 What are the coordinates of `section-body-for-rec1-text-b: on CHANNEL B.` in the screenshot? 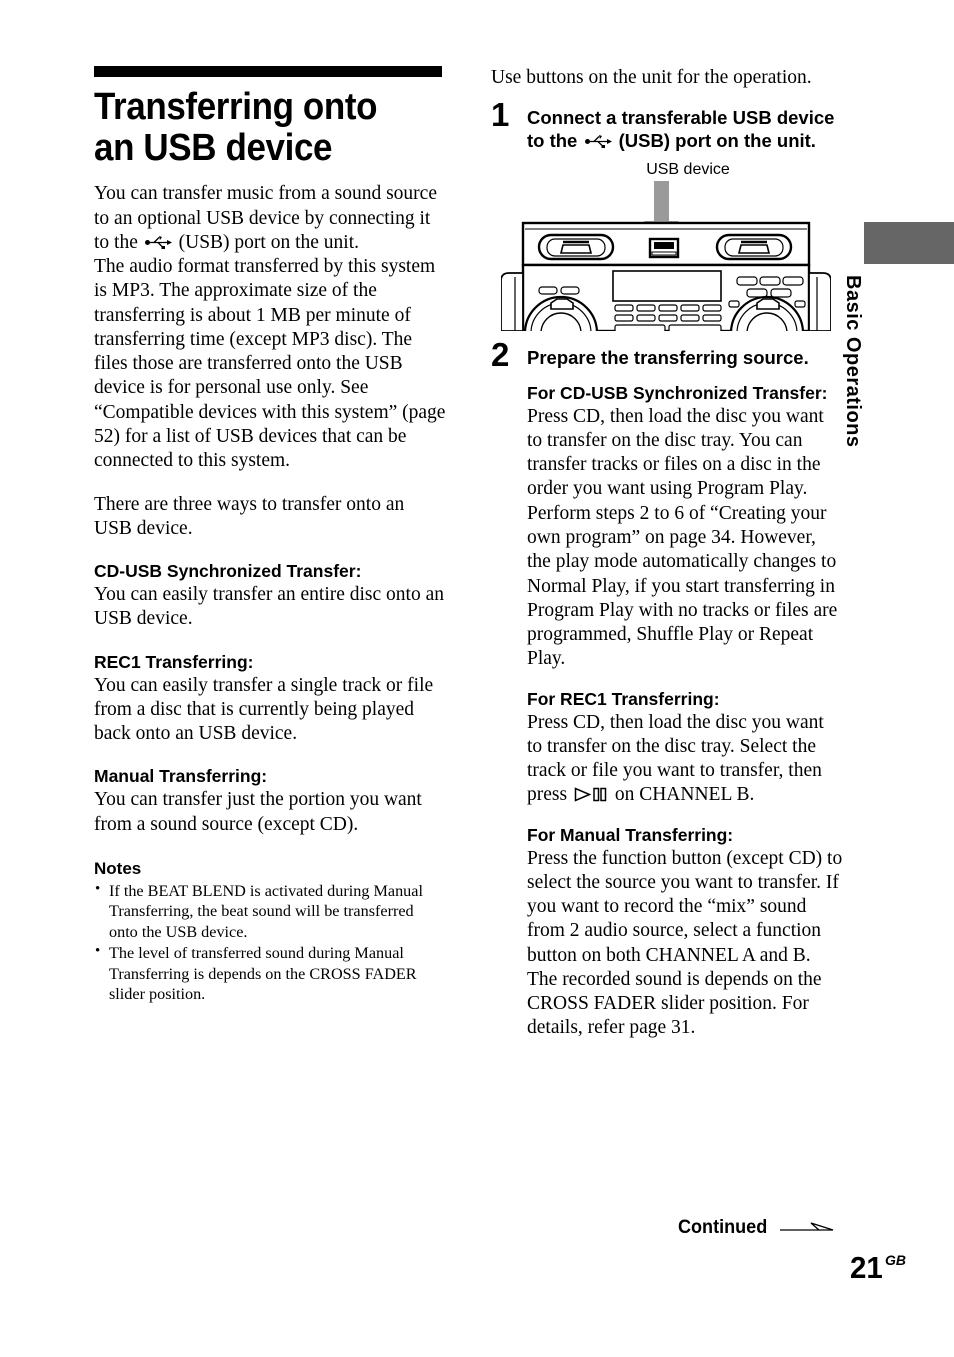 It's located at (682, 795).